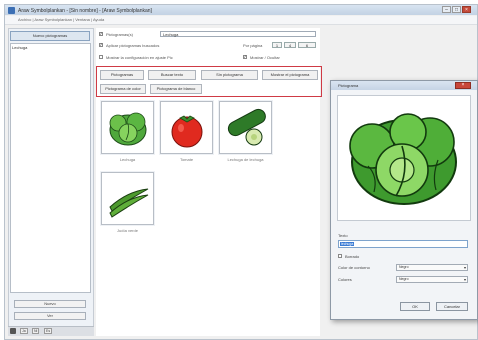 The image size is (478, 340). Describe the element at coordinates (50, 304) in the screenshot. I see `sidebar-button-new: Nuevo` at that location.